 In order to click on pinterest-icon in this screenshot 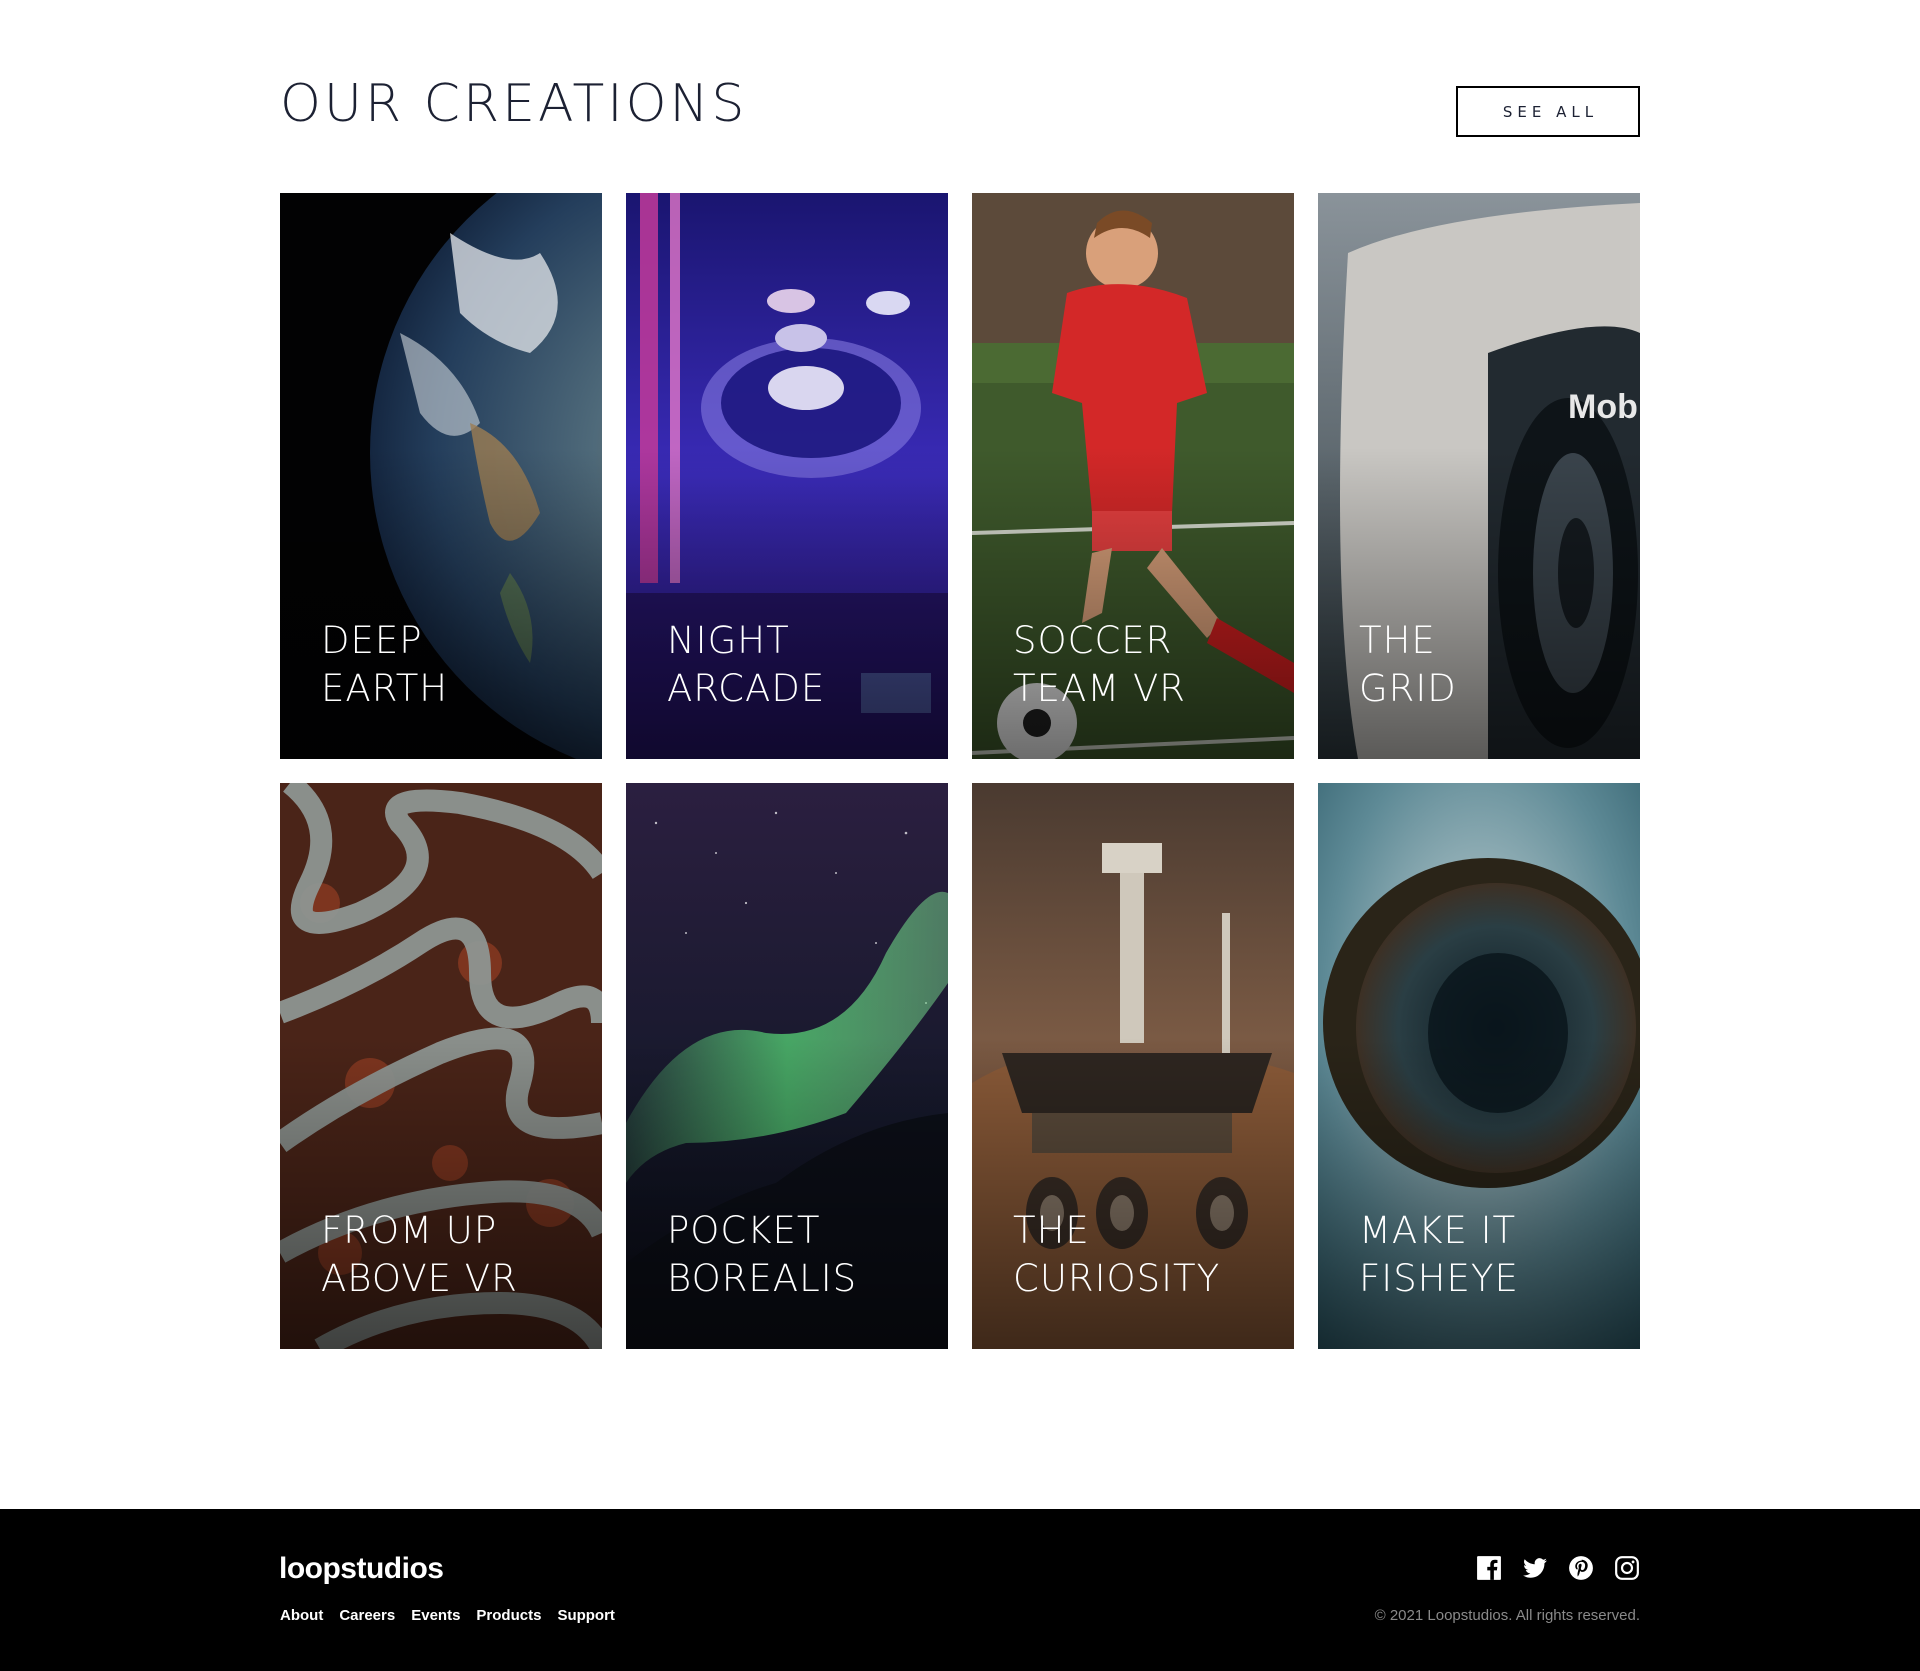, I will do `click(1581, 1568)`.